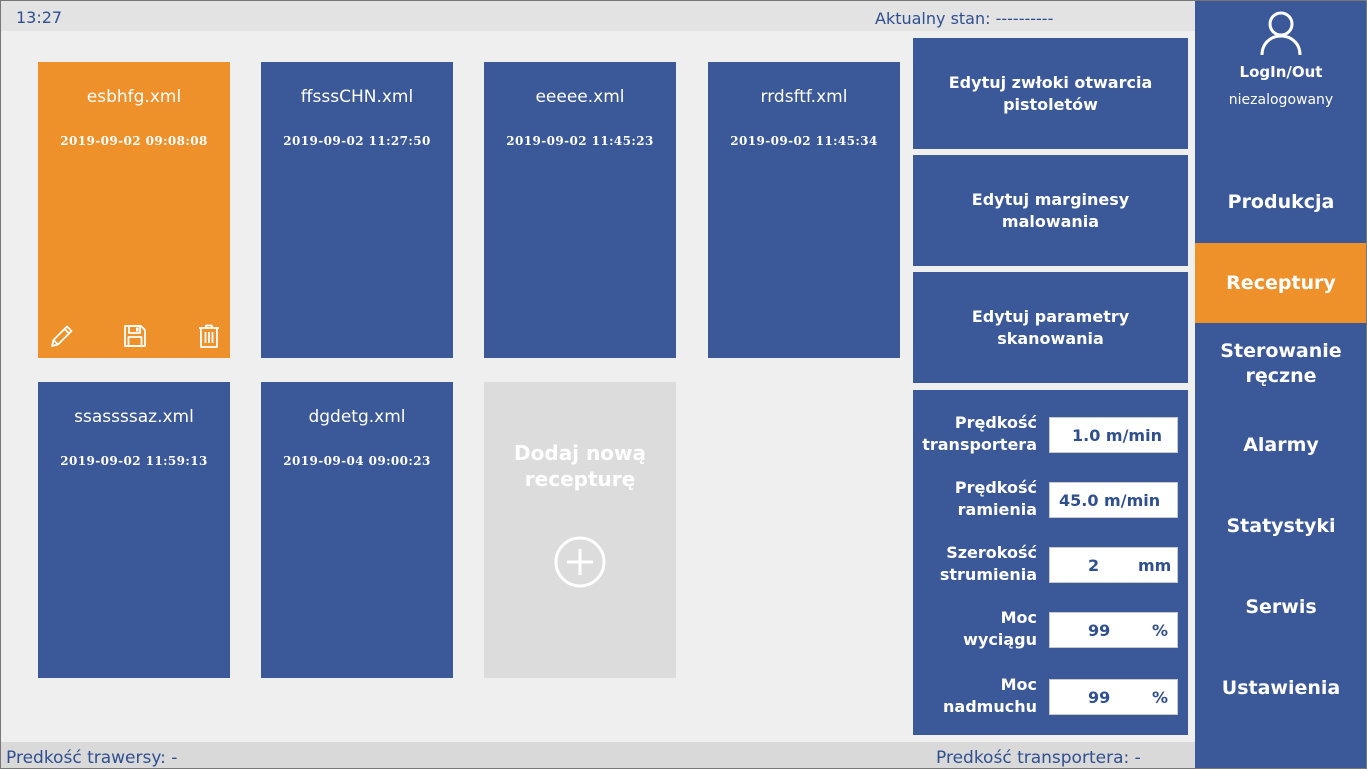  Describe the element at coordinates (1038, 758) in the screenshot. I see `conveyor-speed-status: Predkość transportera: -` at that location.